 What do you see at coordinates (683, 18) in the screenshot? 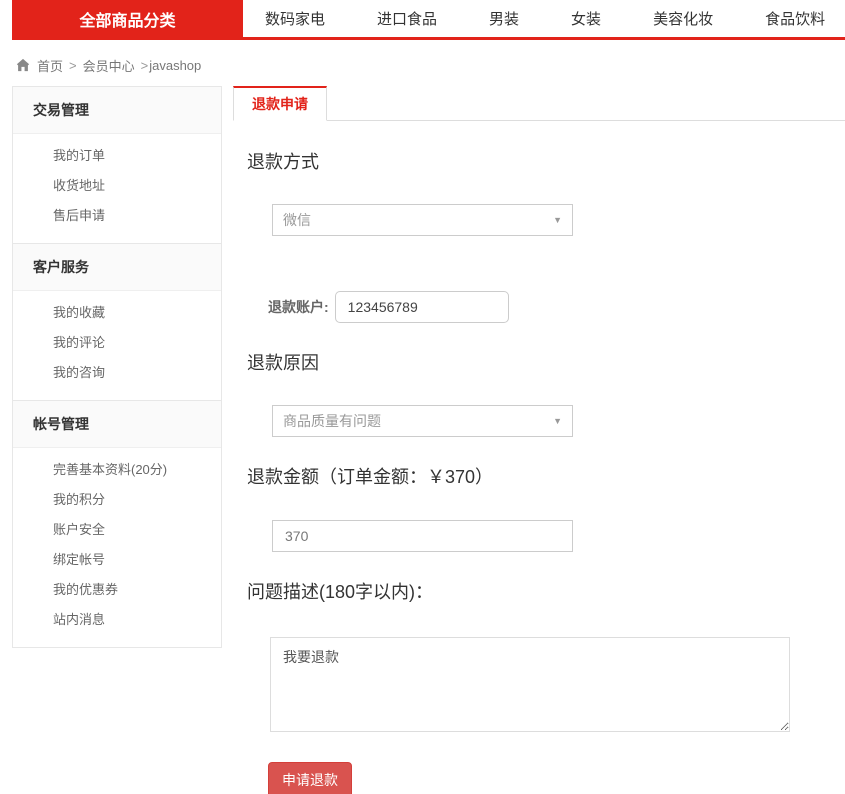
I see `nav-item-beauty-makeup: 美容化妆` at bounding box center [683, 18].